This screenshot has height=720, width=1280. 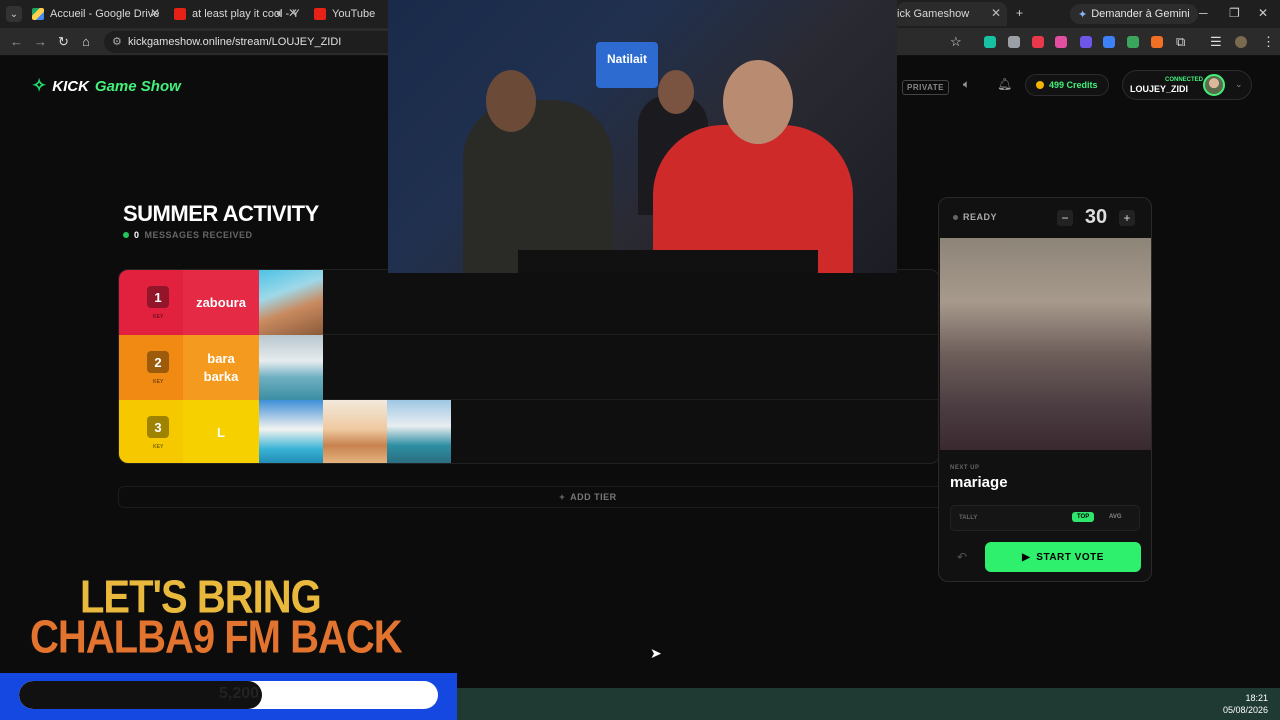 What do you see at coordinates (956, 42) in the screenshot?
I see `bookmark-star-icon: ☆` at bounding box center [956, 42].